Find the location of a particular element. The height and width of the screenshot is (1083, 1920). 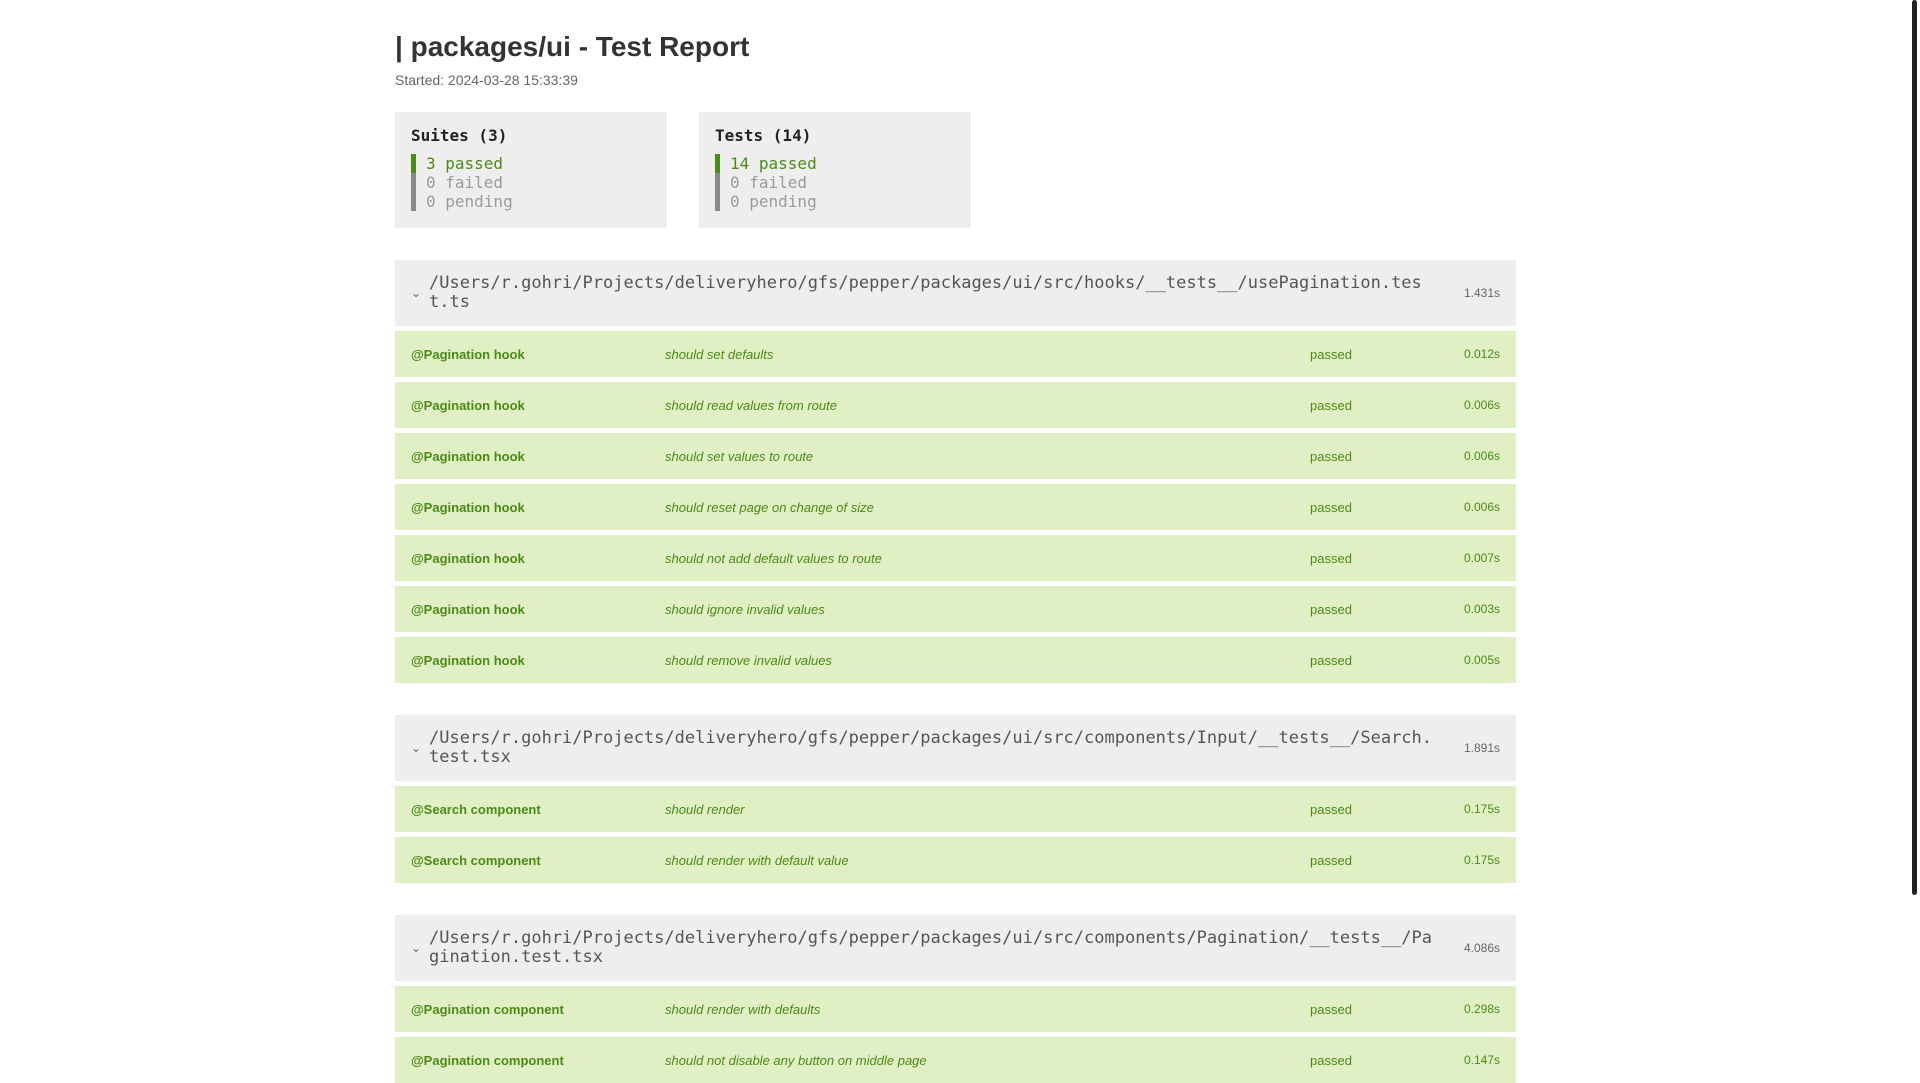

test-duration: 0.147s is located at coordinates (1481, 1060).